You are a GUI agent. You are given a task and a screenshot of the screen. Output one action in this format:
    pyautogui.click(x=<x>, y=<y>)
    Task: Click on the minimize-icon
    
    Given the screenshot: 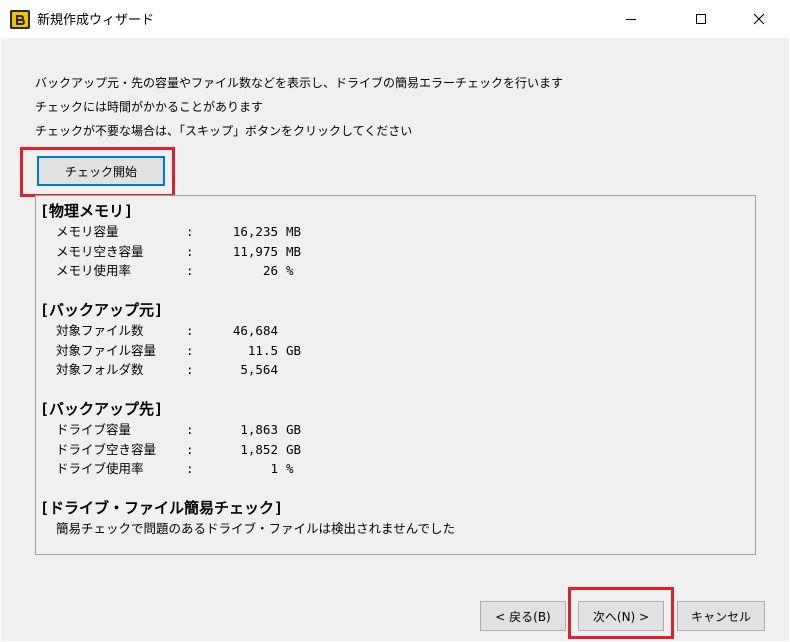 What is the action you would take?
    pyautogui.click(x=631, y=19)
    